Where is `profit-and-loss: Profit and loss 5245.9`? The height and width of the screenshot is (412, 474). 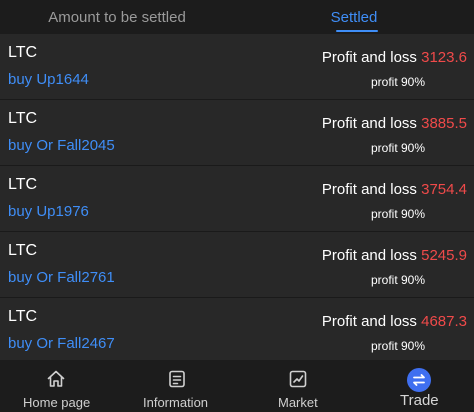
profit-and-loss: Profit and loss 5245.9 is located at coordinates (394, 255).